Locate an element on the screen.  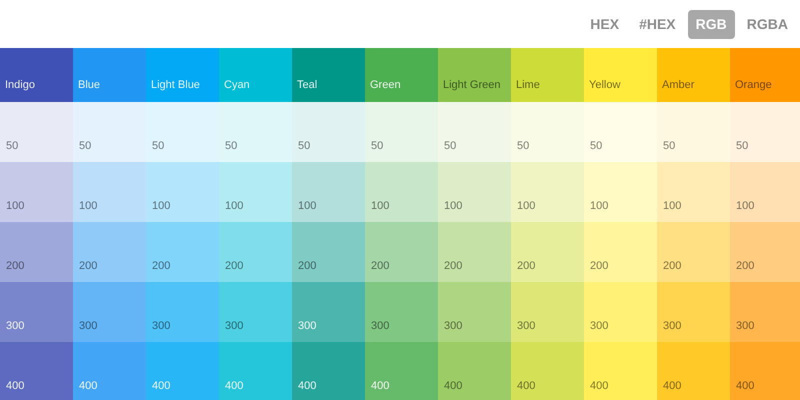
palette-name: Orange is located at coordinates (753, 85).